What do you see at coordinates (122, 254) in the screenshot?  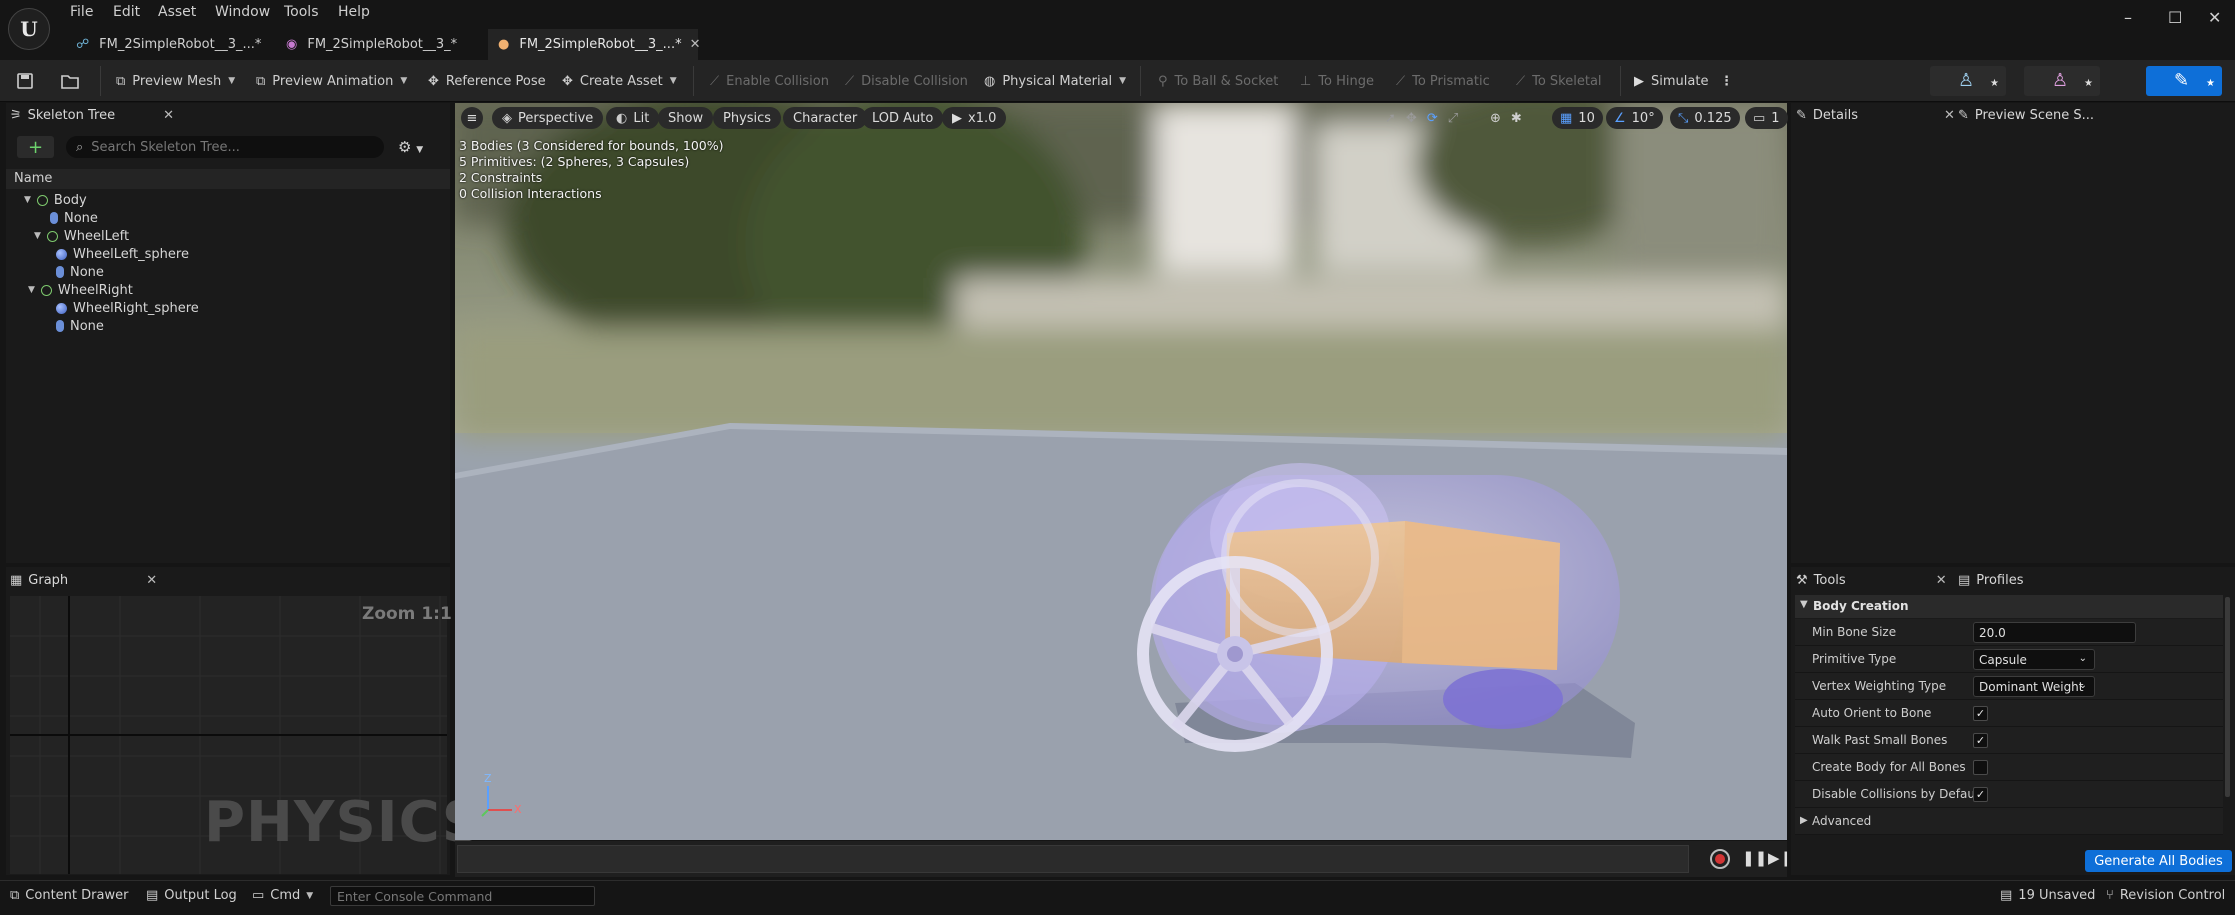 I see `tree-row-sphere: WheelLeft_sphere` at bounding box center [122, 254].